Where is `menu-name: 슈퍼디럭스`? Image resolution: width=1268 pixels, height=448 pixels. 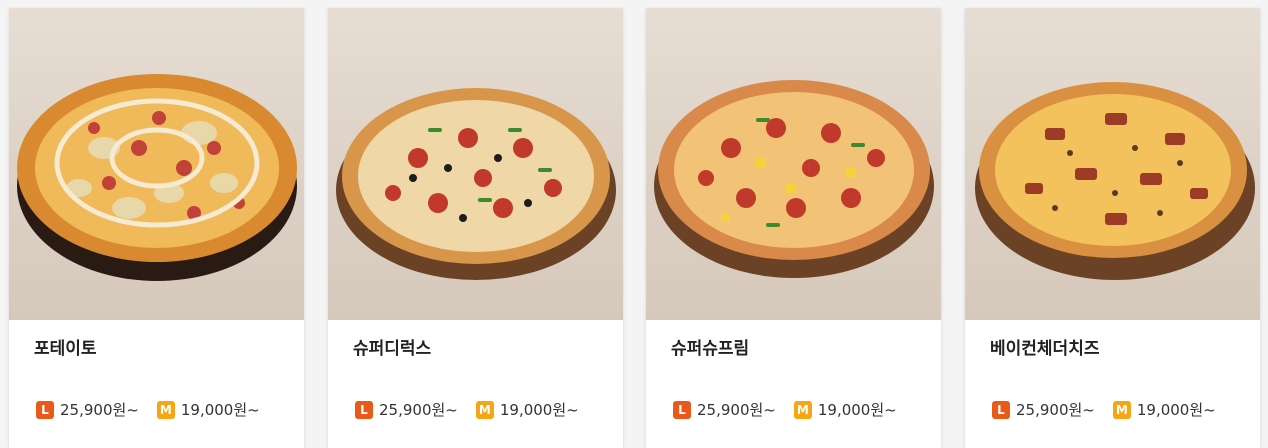
menu-name: 슈퍼디럭스 is located at coordinates (392, 346).